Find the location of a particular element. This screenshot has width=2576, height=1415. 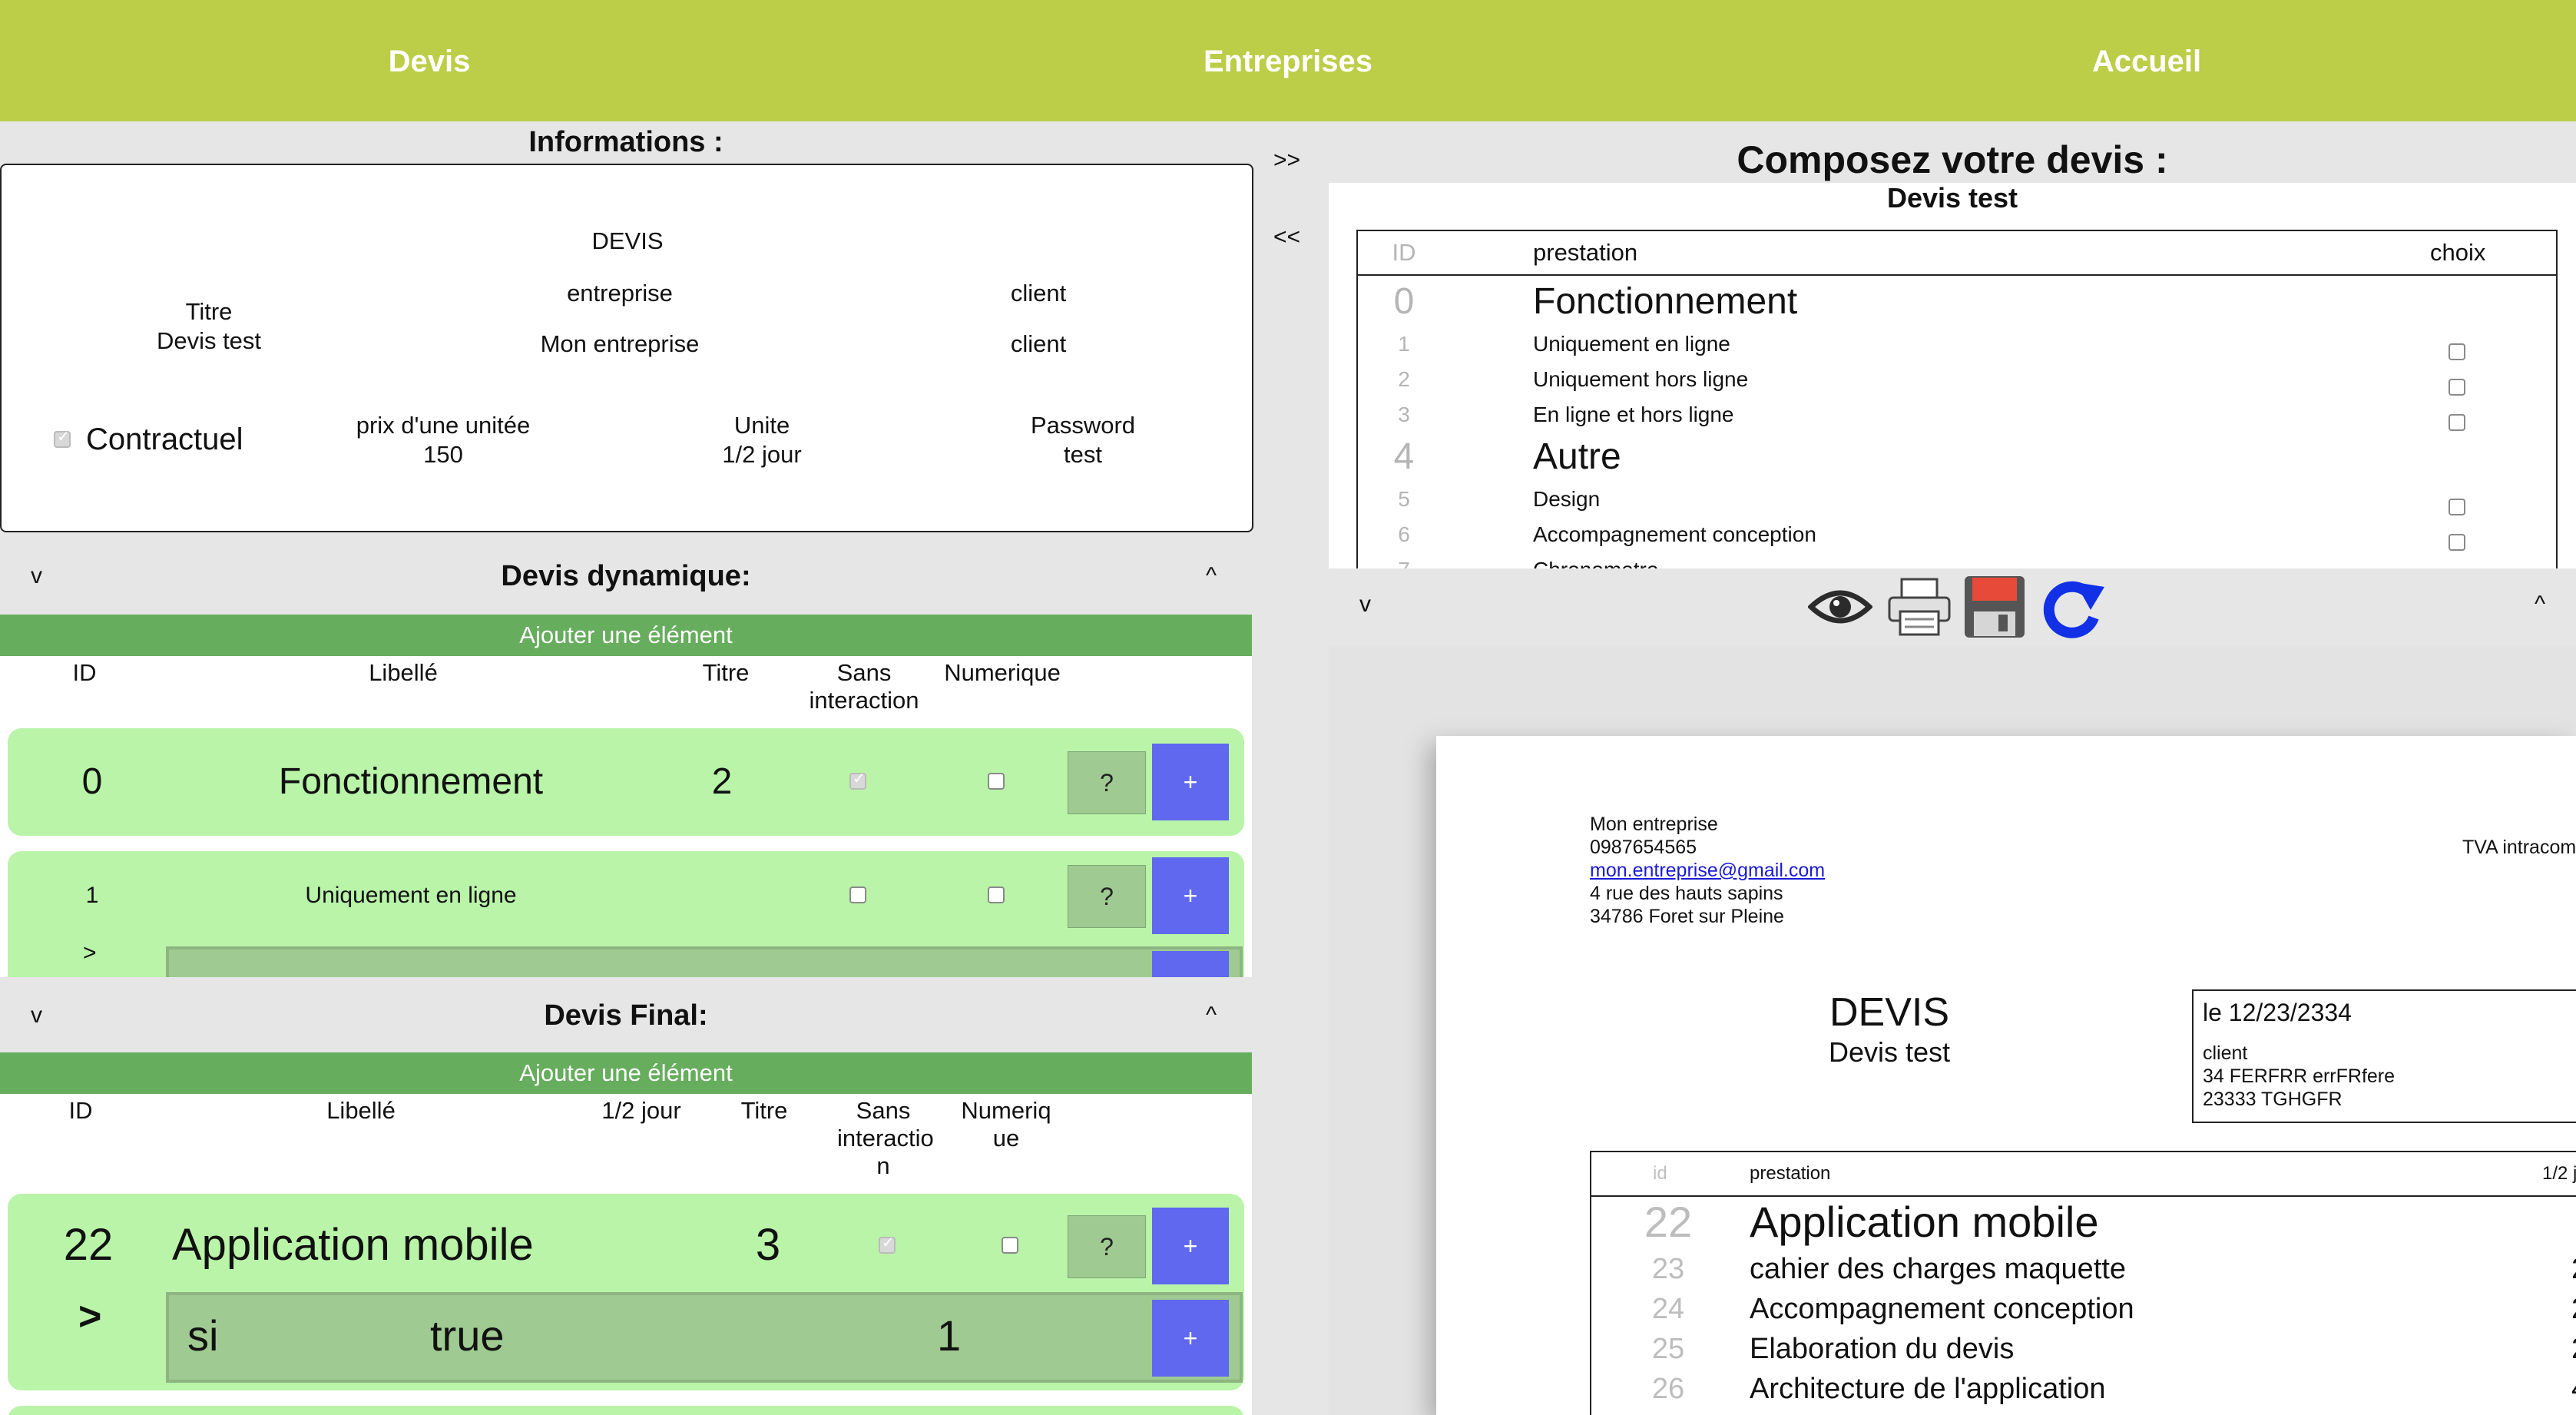

add-child-button is located at coordinates (1191, 964).